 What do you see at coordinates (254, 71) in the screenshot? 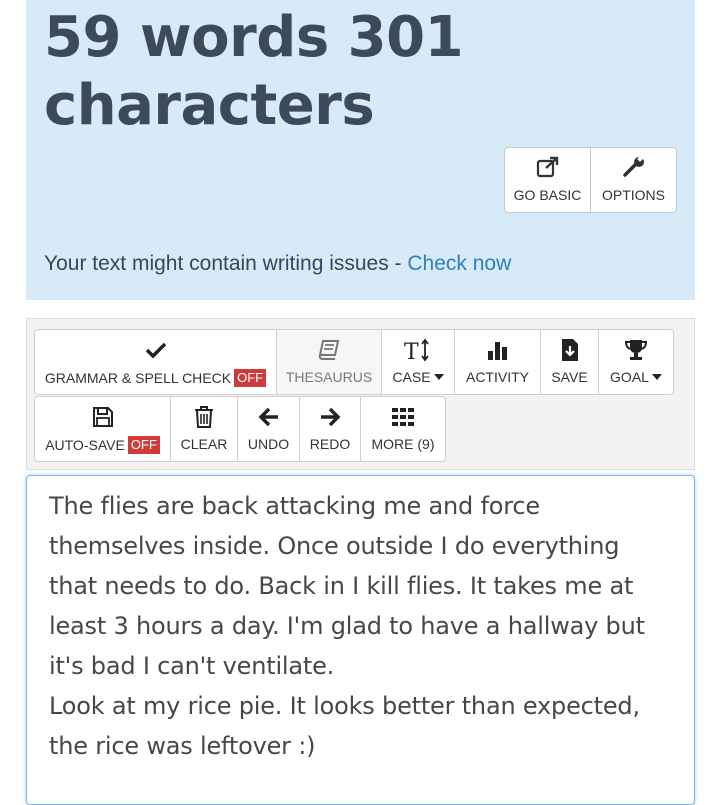
I see `word-count-title: 59 words 301 characters` at bounding box center [254, 71].